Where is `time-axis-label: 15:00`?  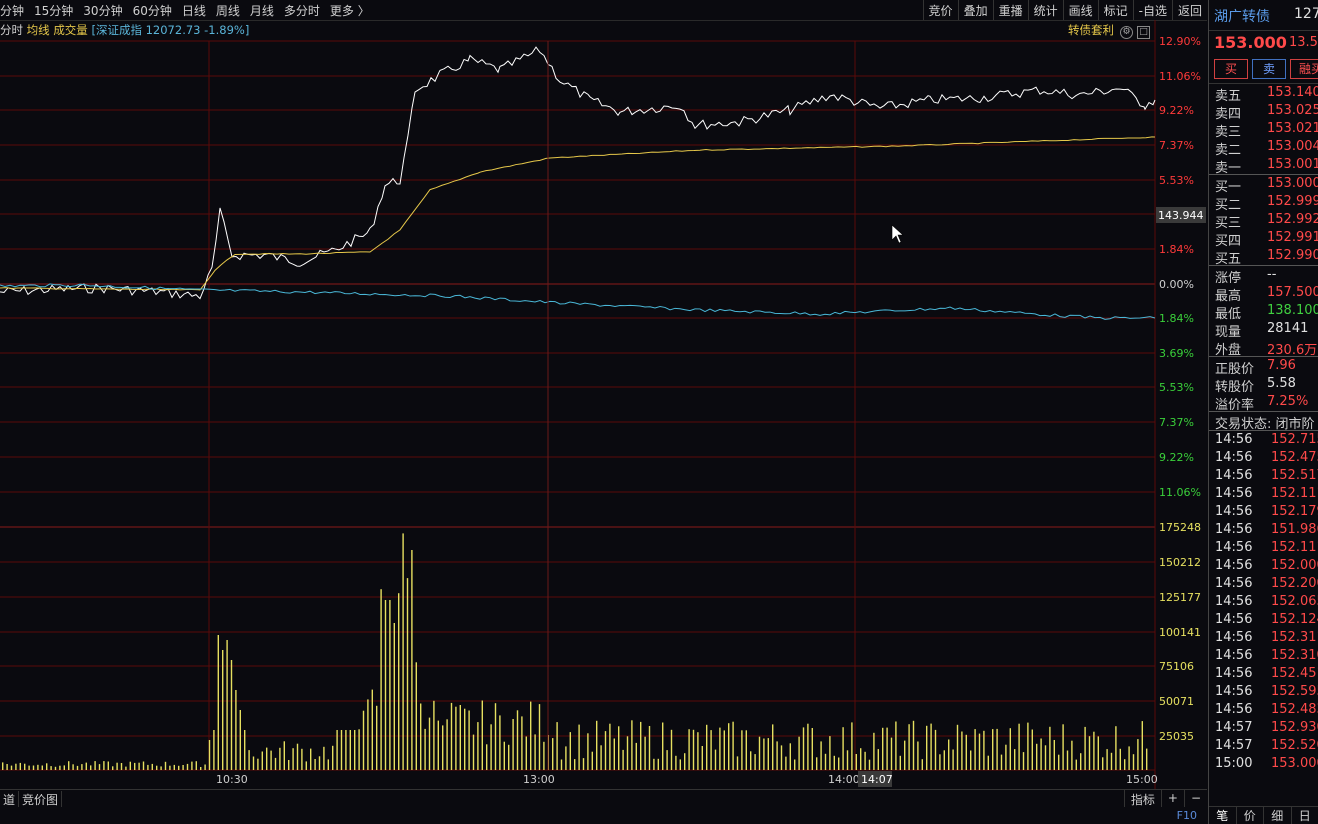 time-axis-label: 15:00 is located at coordinates (1142, 779).